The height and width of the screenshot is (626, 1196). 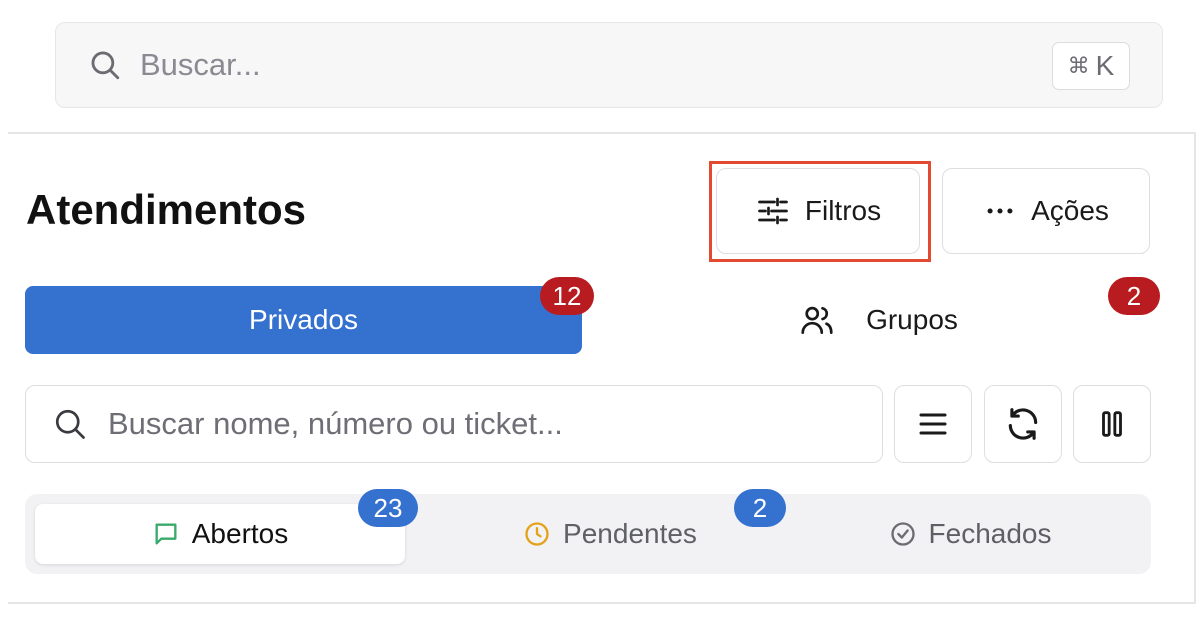 I want to click on menu-icon, so click(x=933, y=424).